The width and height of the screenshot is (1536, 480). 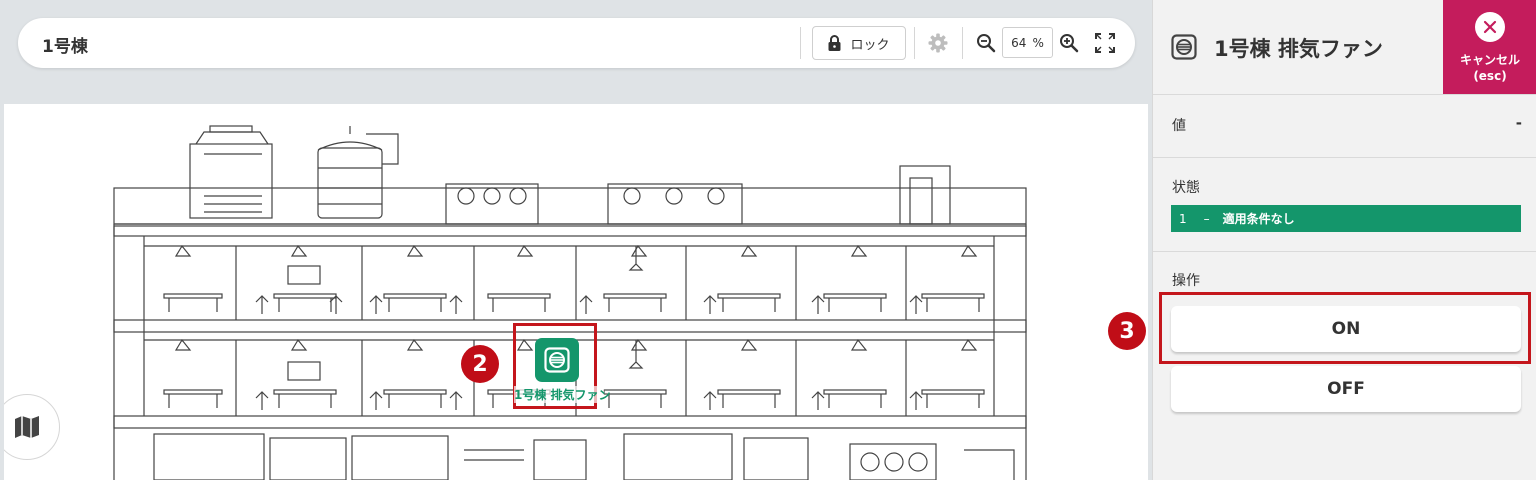 I want to click on lock-button: ロック, so click(x=859, y=43).